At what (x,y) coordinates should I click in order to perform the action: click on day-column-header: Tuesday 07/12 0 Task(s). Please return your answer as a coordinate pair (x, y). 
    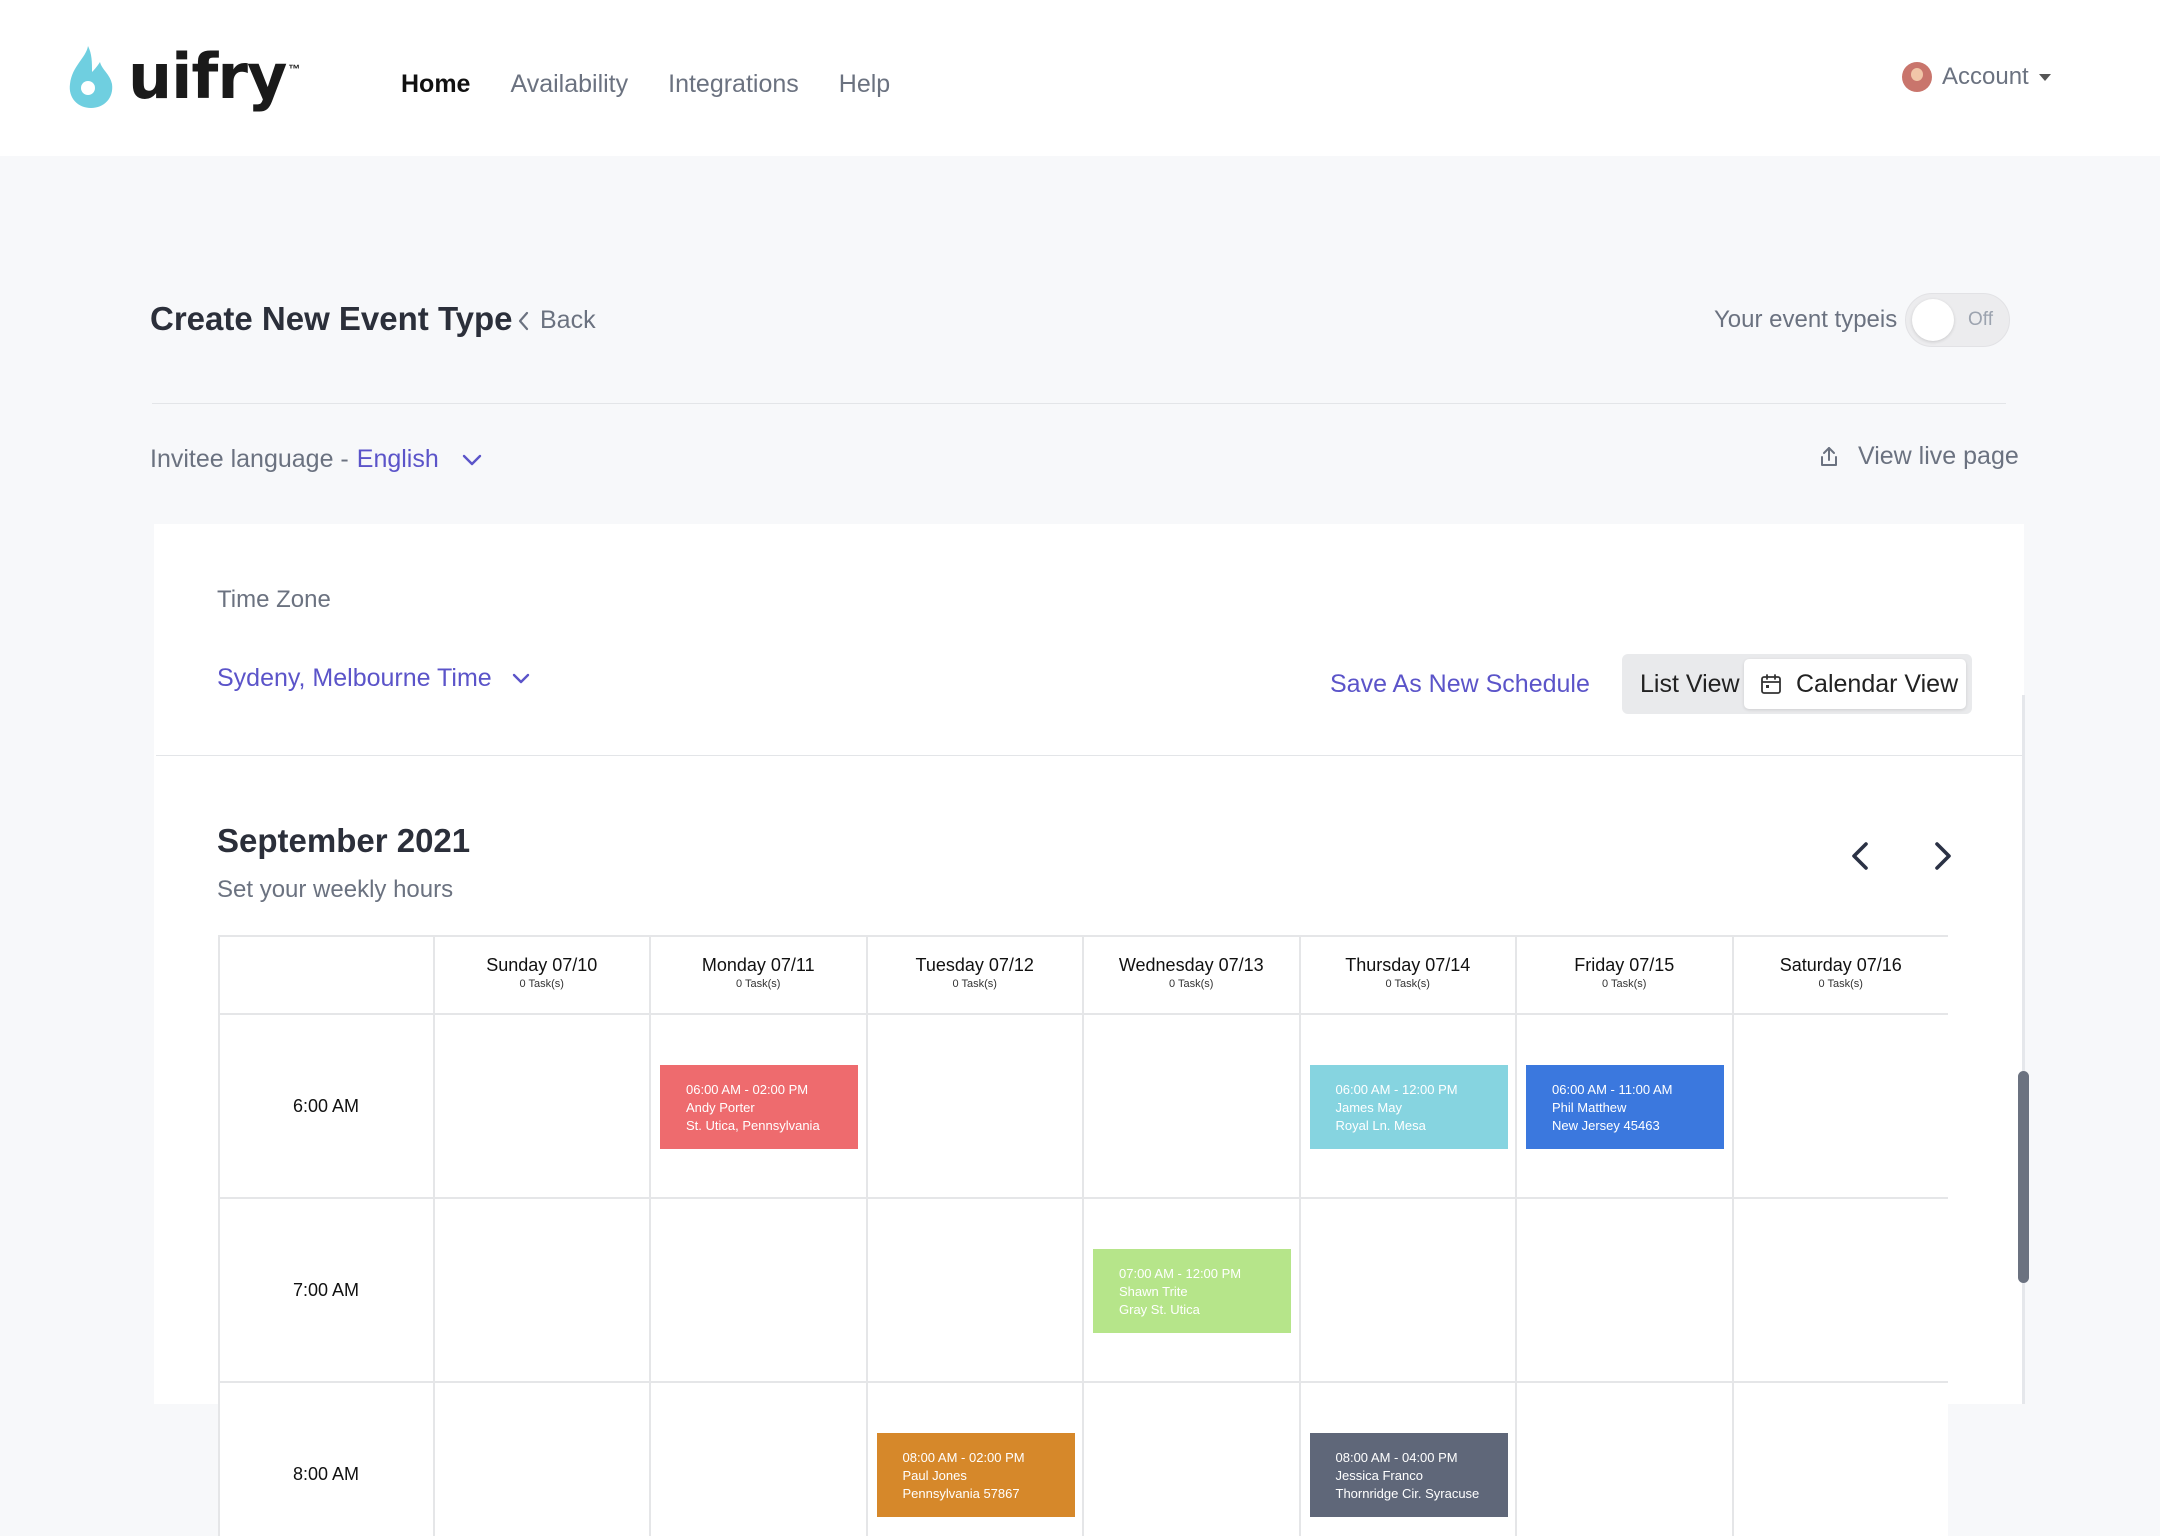
    Looking at the image, I should click on (975, 975).